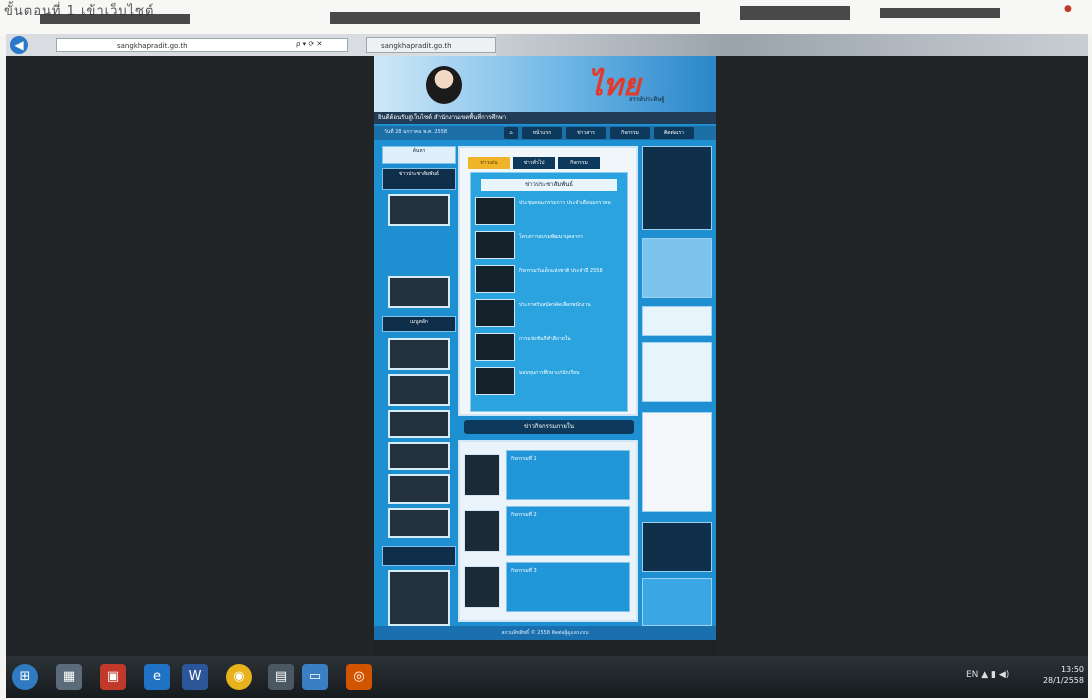 The height and width of the screenshot is (700, 1092). I want to click on app-icon: ▤, so click(281, 677).